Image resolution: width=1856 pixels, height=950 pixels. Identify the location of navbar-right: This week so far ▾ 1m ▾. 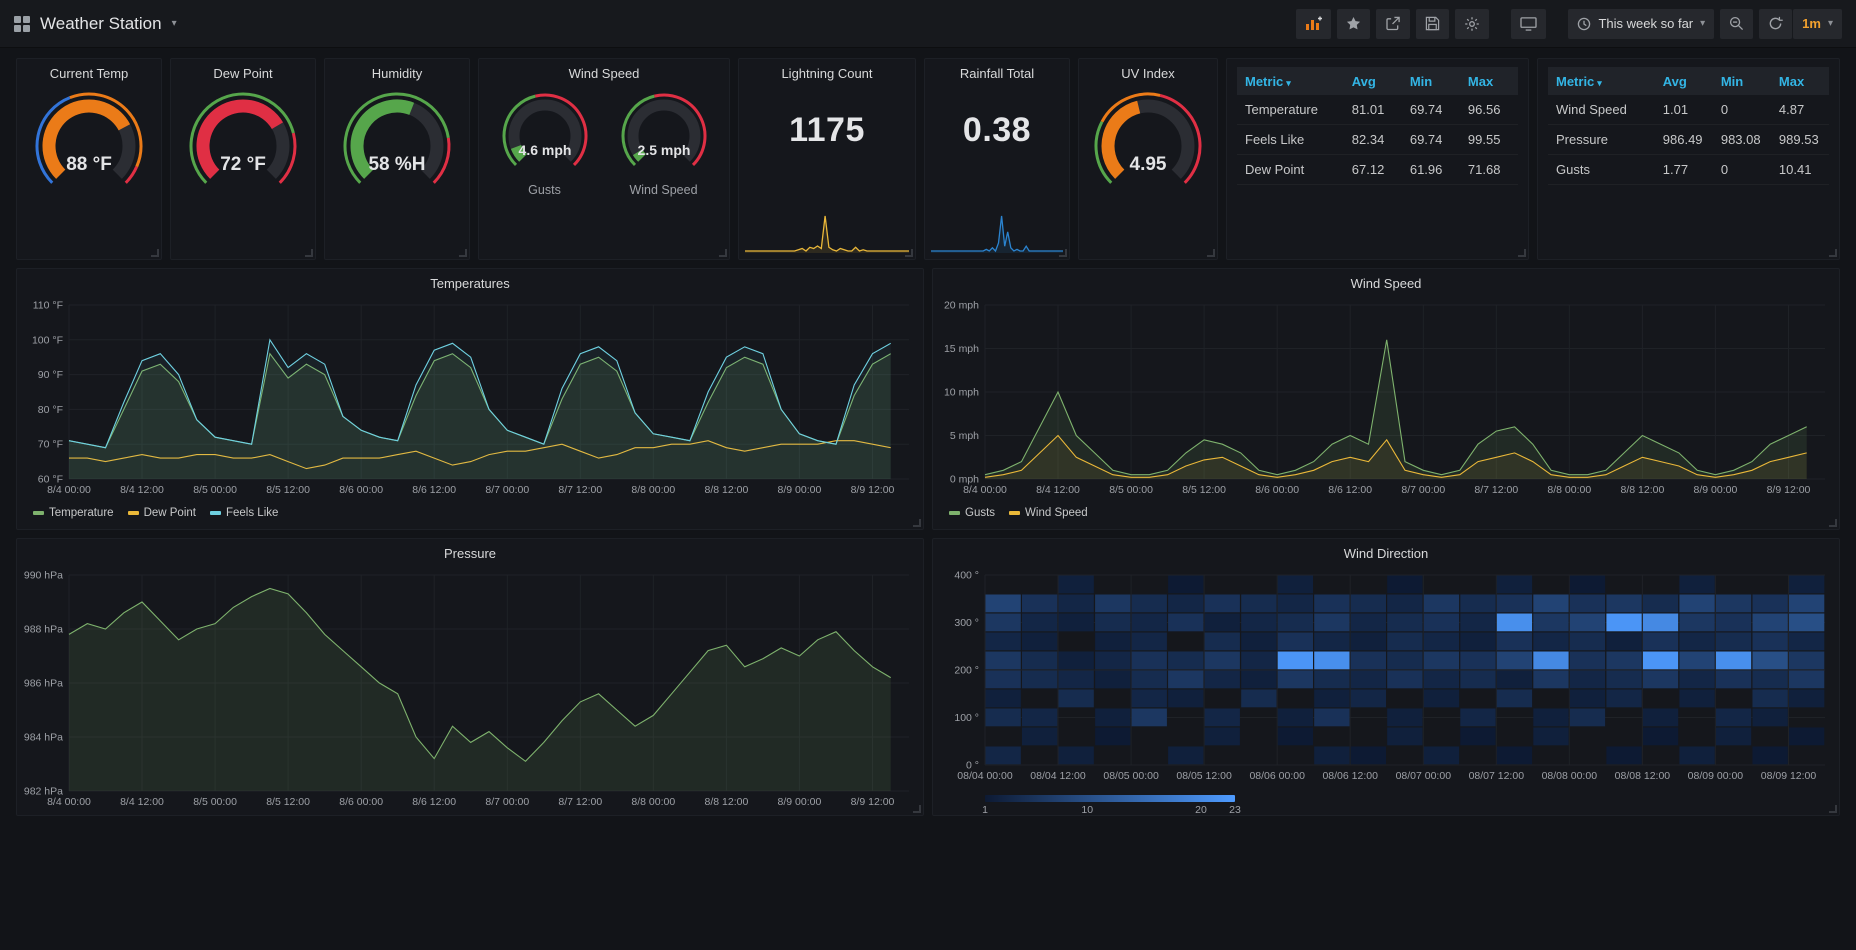
(1569, 23).